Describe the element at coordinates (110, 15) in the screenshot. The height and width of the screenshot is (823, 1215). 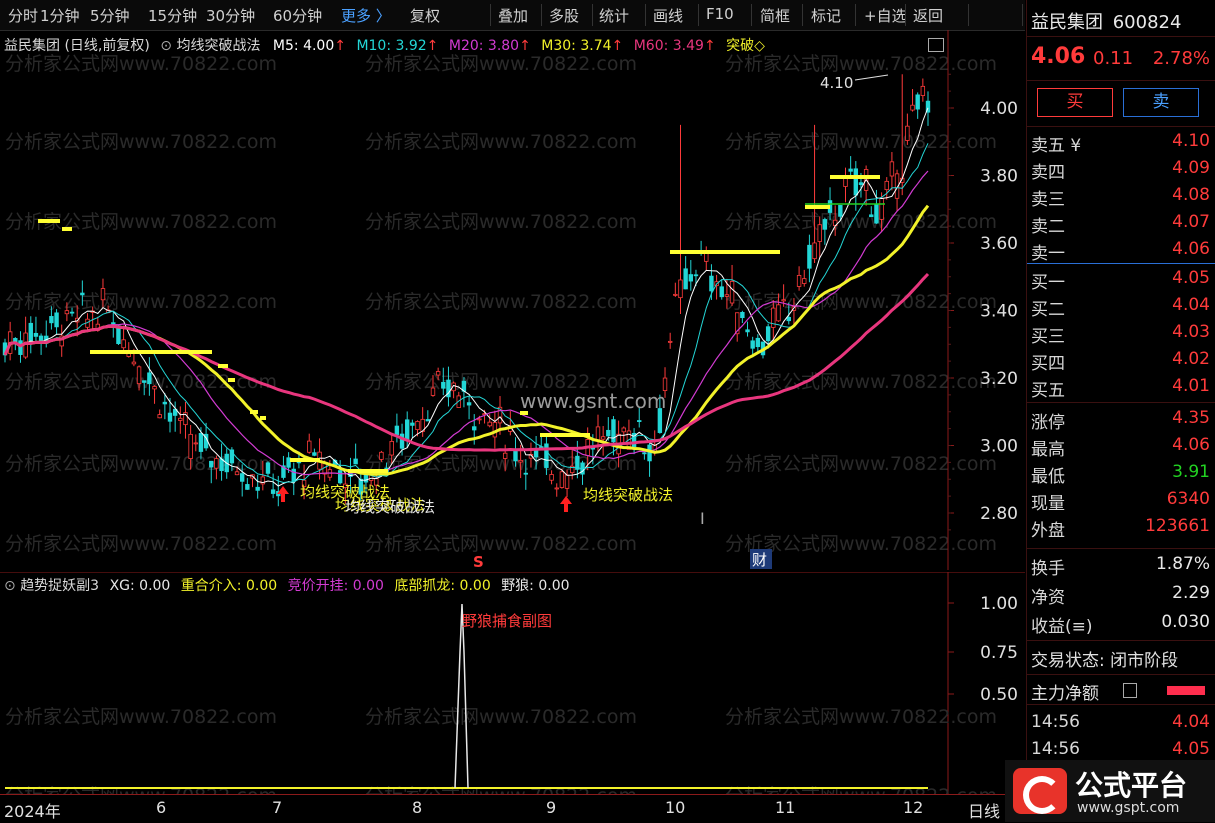
I see `toolbar-item-2: 5分钟` at that location.